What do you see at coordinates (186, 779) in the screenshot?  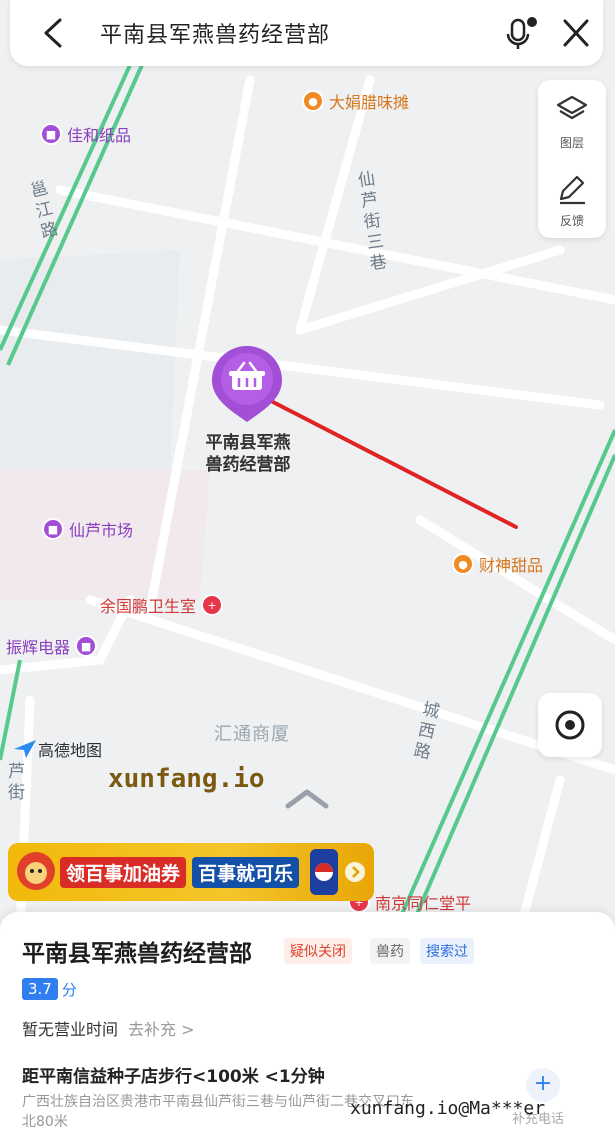 I see `watermark-site: xunfang.io` at bounding box center [186, 779].